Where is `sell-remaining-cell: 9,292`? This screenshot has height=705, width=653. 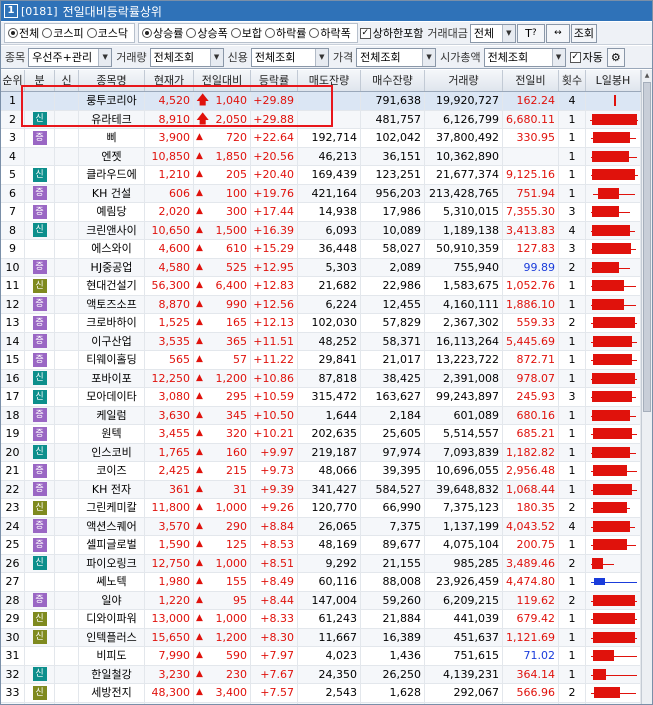
sell-remaining-cell: 9,292 is located at coordinates (329, 563).